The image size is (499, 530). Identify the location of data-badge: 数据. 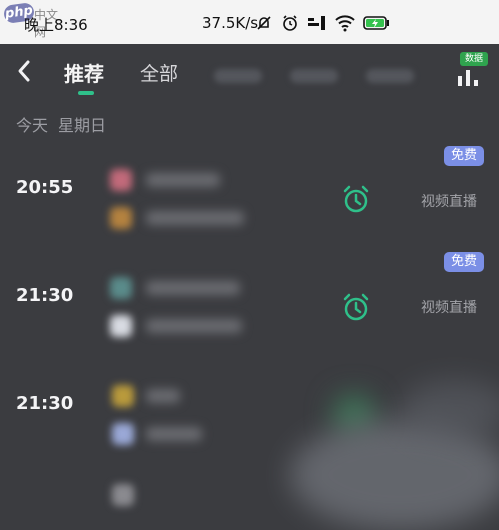
(474, 59).